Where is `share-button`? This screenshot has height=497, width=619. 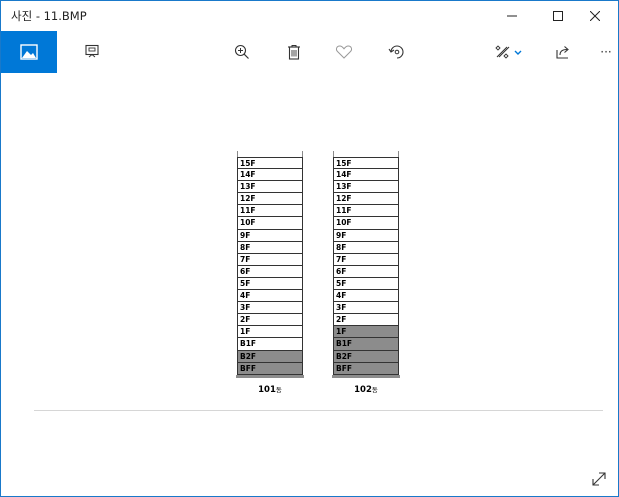
share-button is located at coordinates (563, 52).